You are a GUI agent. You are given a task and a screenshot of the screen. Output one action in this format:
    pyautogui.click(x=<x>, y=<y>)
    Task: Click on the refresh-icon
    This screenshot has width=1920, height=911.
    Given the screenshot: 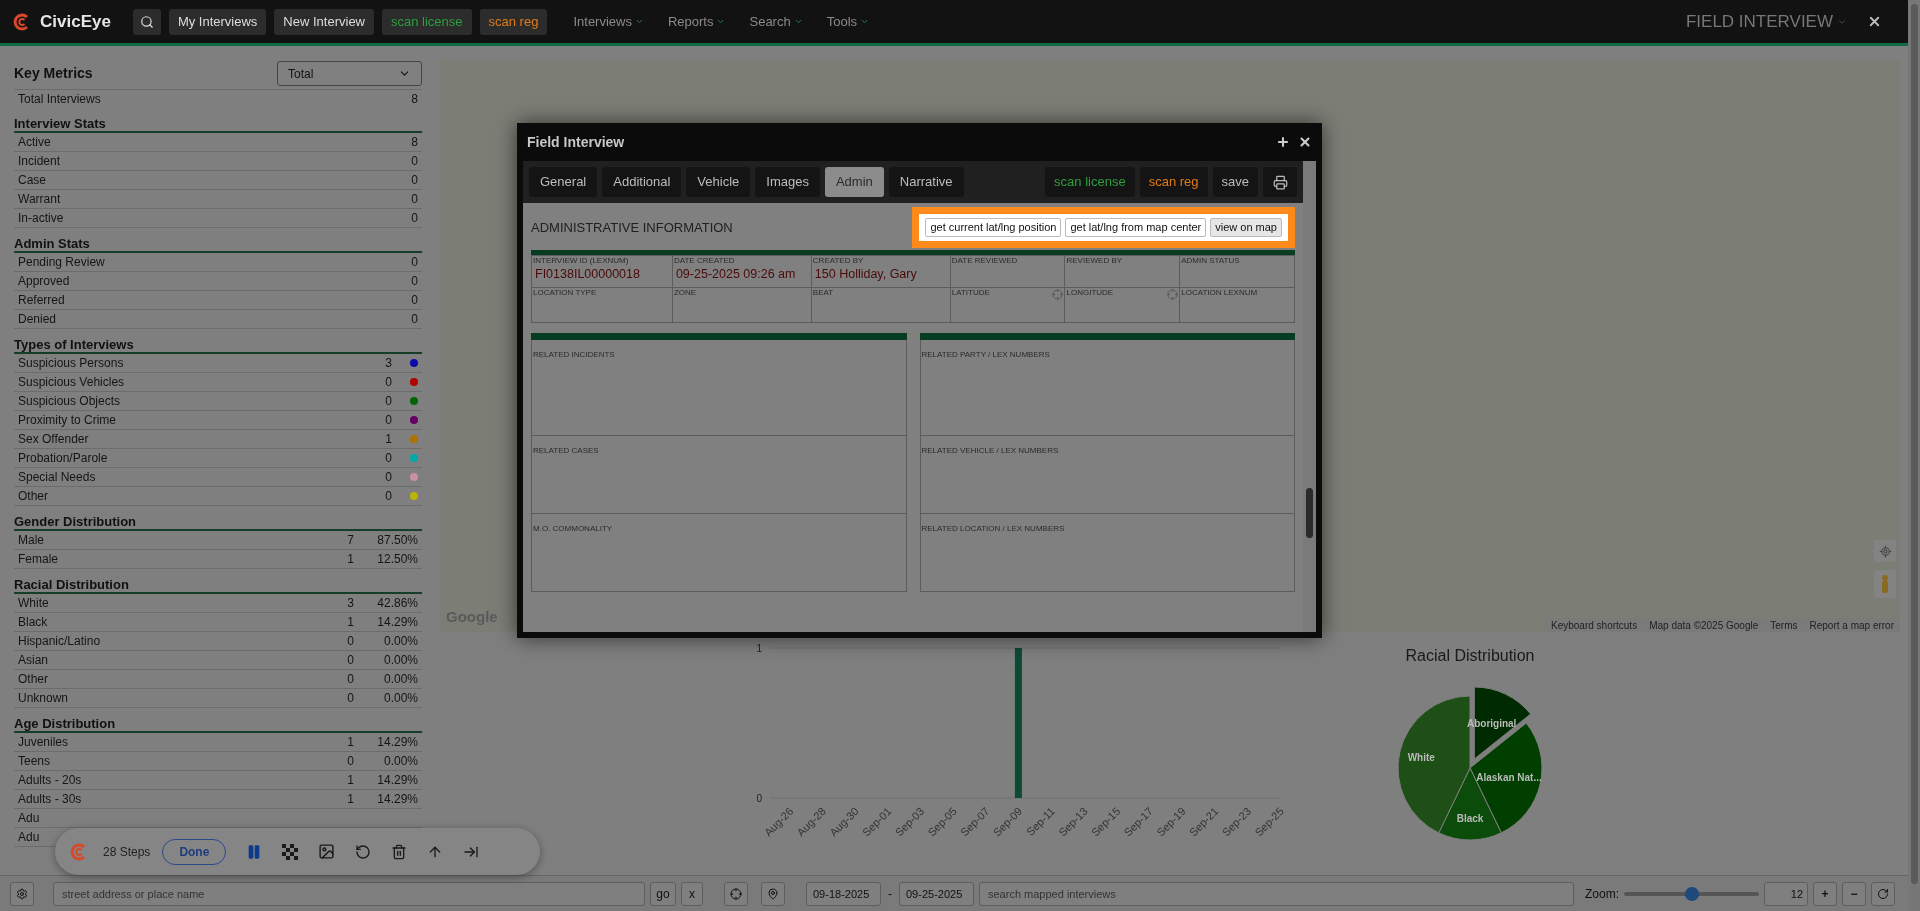 What is the action you would take?
    pyautogui.click(x=1883, y=893)
    